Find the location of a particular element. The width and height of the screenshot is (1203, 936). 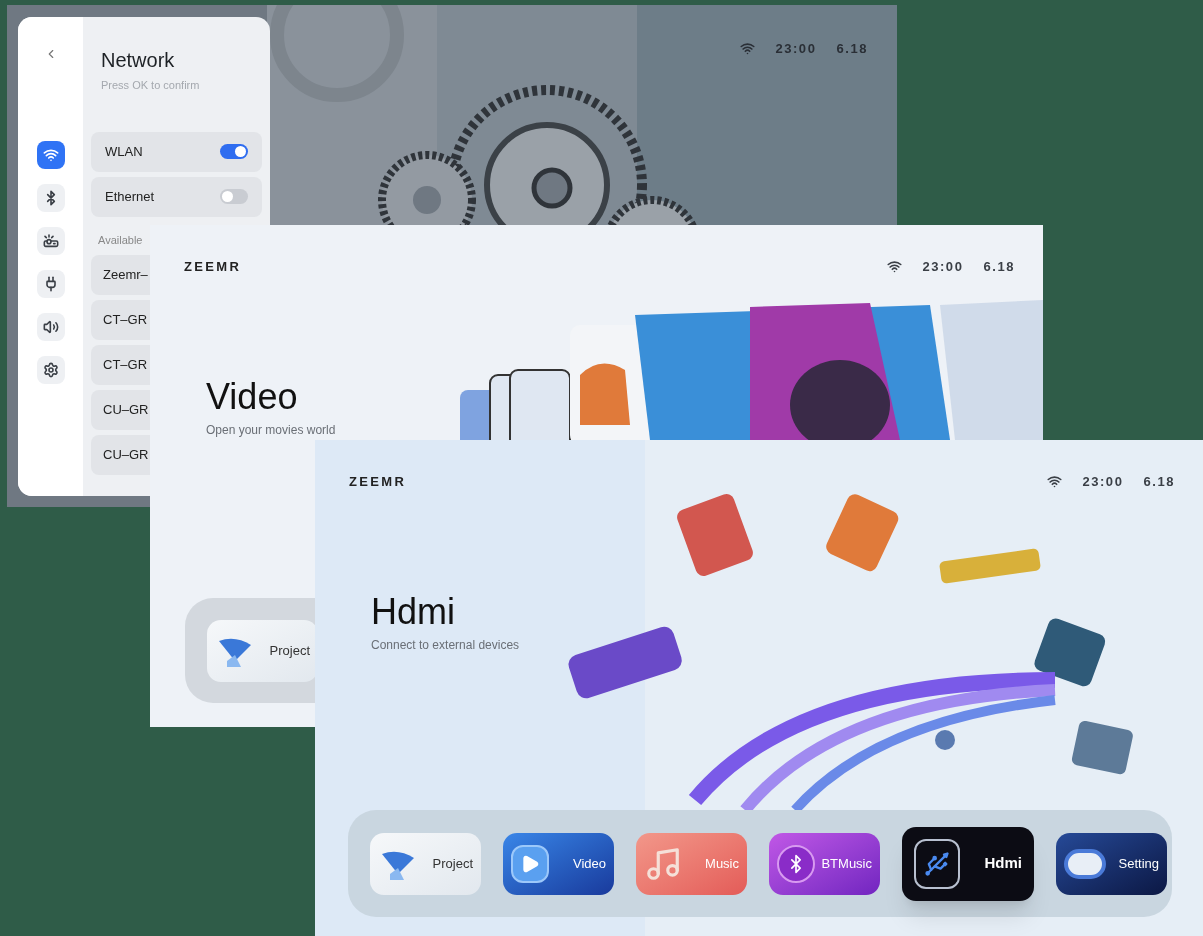

section-title: Hdmi is located at coordinates (413, 611).